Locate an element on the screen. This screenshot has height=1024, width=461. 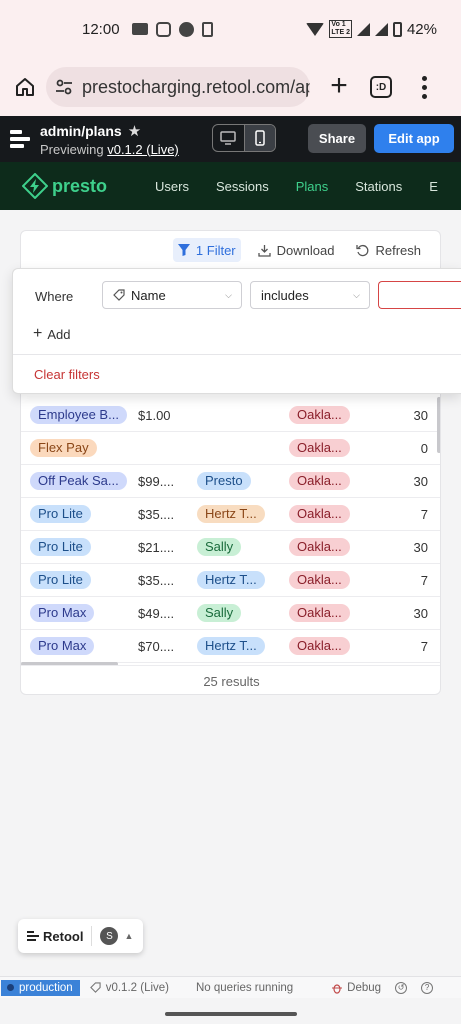
version-link: v0.1.2 (Live) is located at coordinates (143, 149).